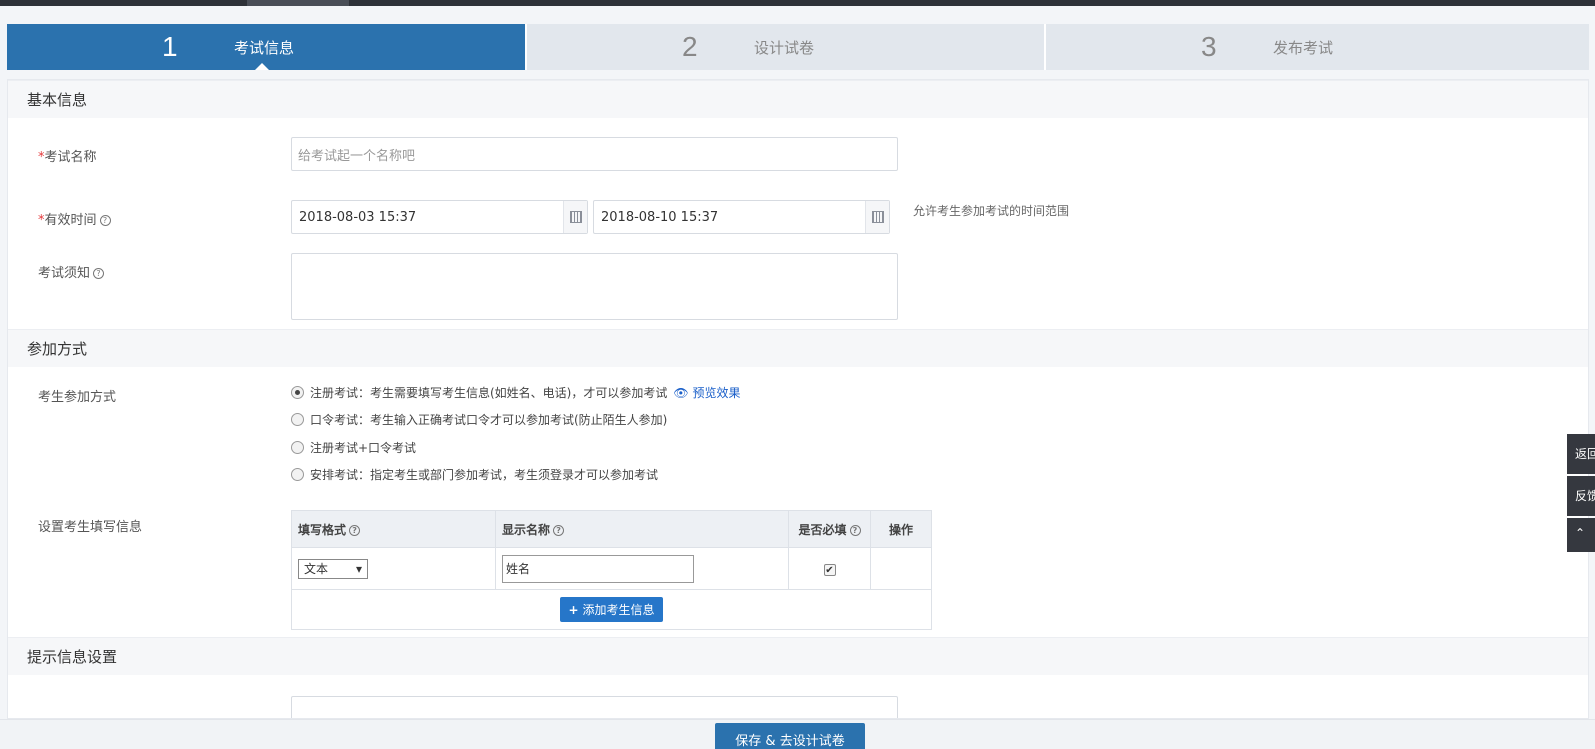  I want to click on join-option-register: 注册考试：考生需要填写考生信息(如姓名、电话)，才可以参加考试 👁 预览效果, so click(515, 392).